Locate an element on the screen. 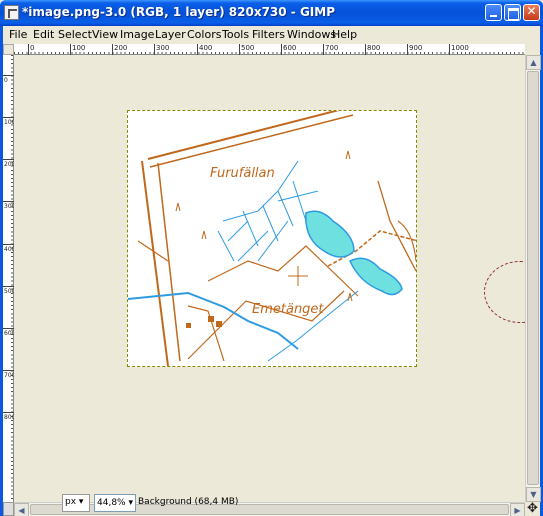 The height and width of the screenshot is (516, 543). zoom-combo: 44,8% ▾ is located at coordinates (115, 503).